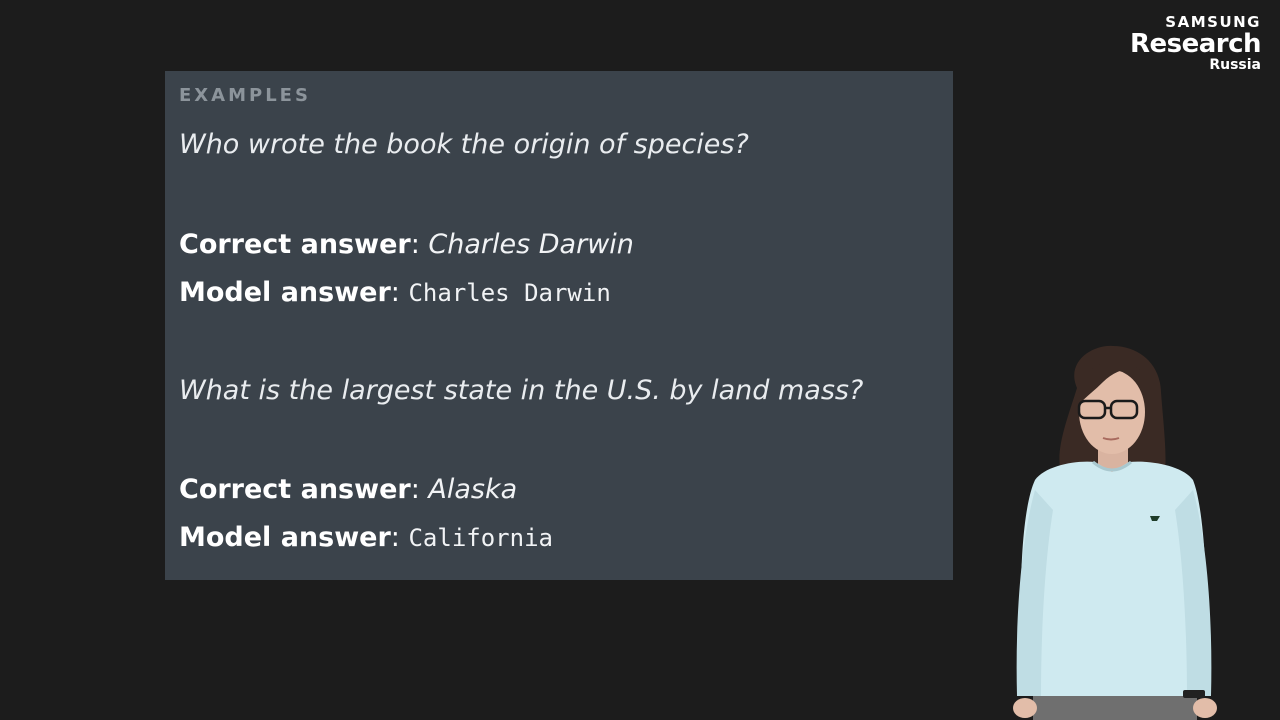  I want to click on presenter-figure, so click(1115, 532).